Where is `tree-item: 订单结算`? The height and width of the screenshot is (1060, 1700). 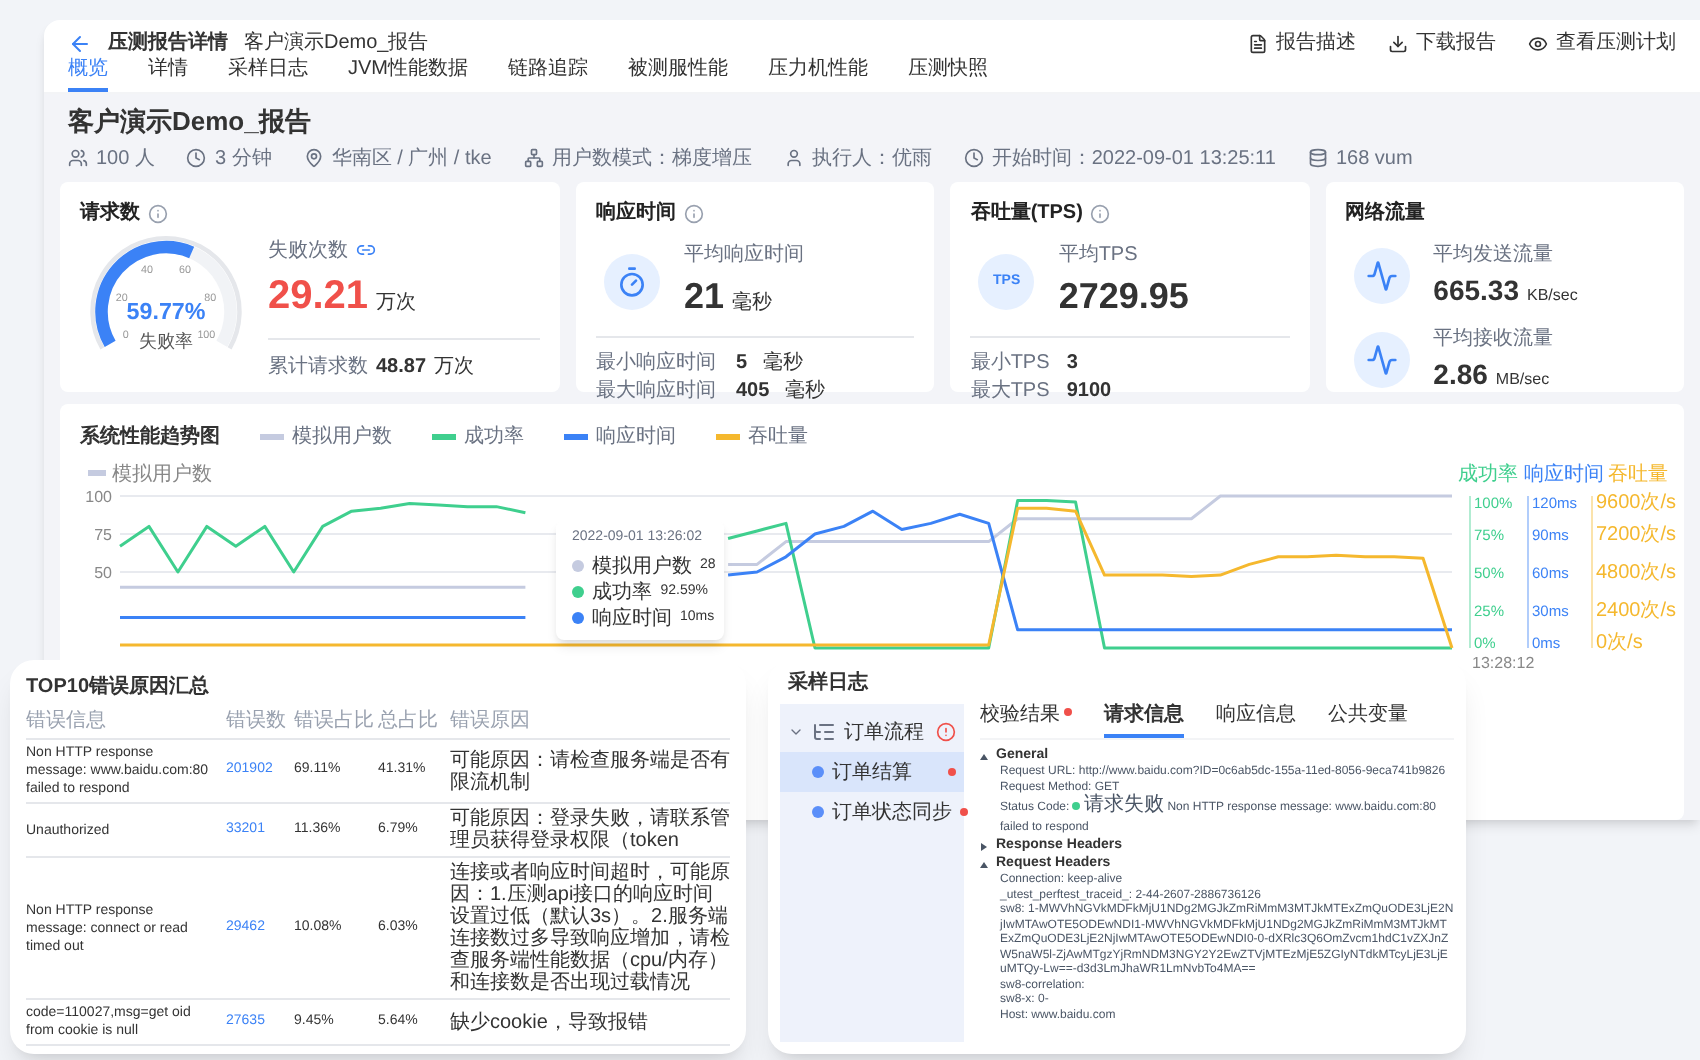
tree-item: 订单结算 is located at coordinates (872, 772).